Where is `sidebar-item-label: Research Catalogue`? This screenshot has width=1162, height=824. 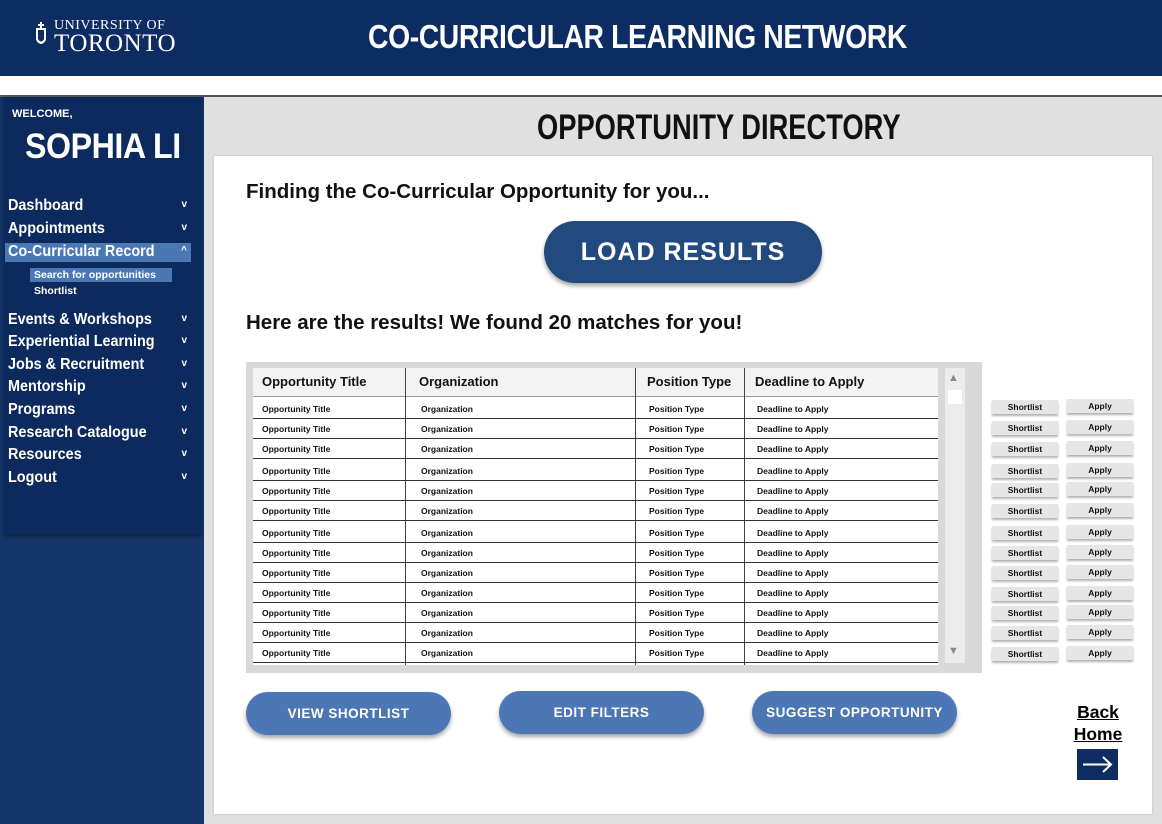
sidebar-item-label: Research Catalogue is located at coordinates (77, 432).